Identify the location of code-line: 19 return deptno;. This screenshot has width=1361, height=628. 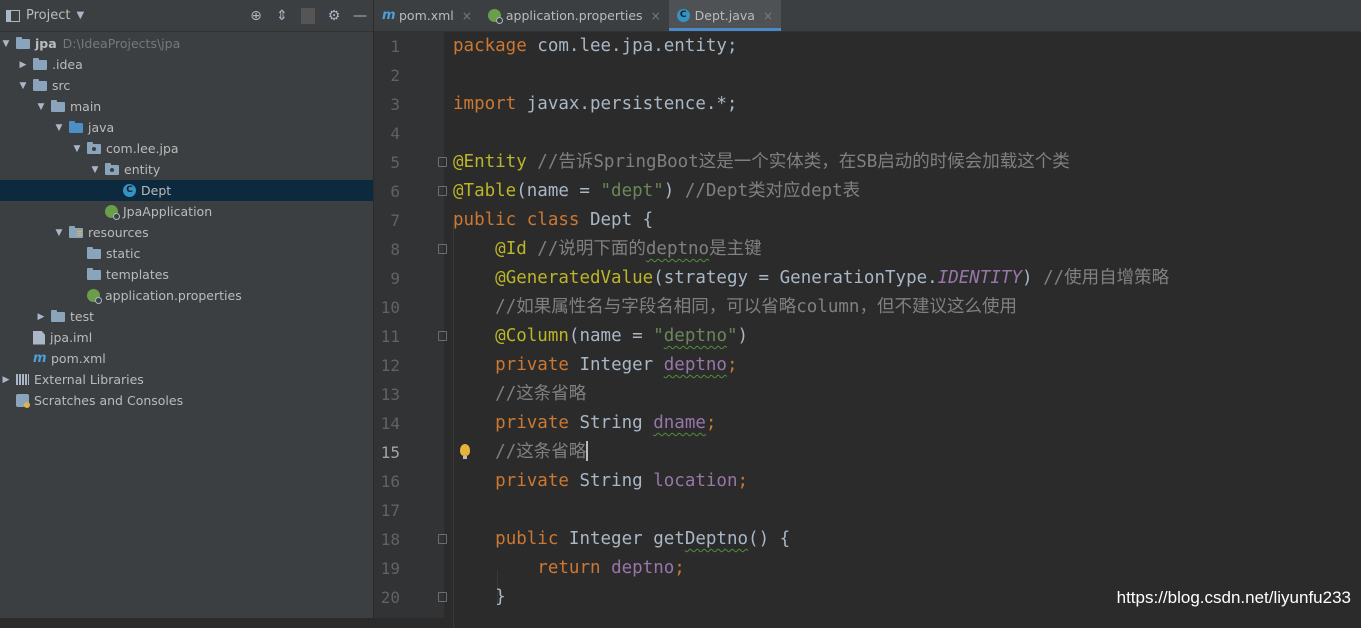
(867, 568).